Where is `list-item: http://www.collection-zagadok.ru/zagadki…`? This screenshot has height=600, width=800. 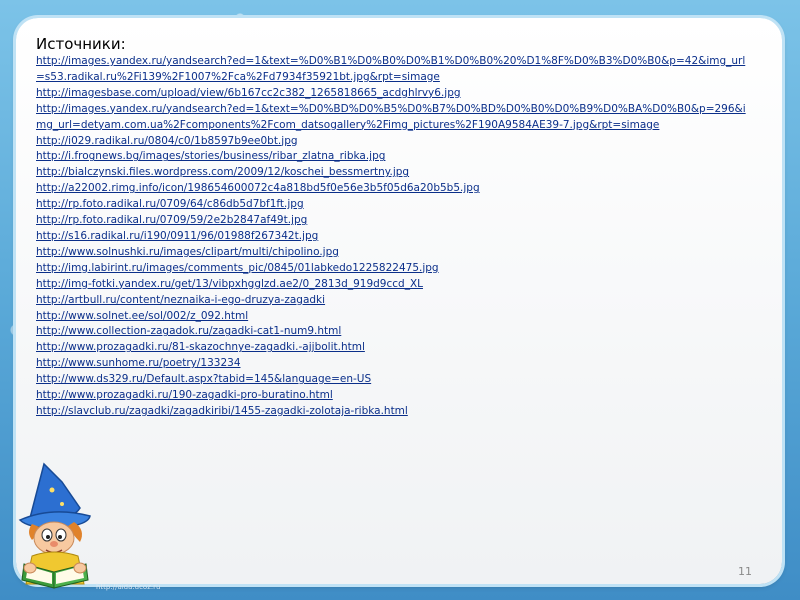 list-item: http://www.collection-zagadok.ru/zagadki… is located at coordinates (395, 332).